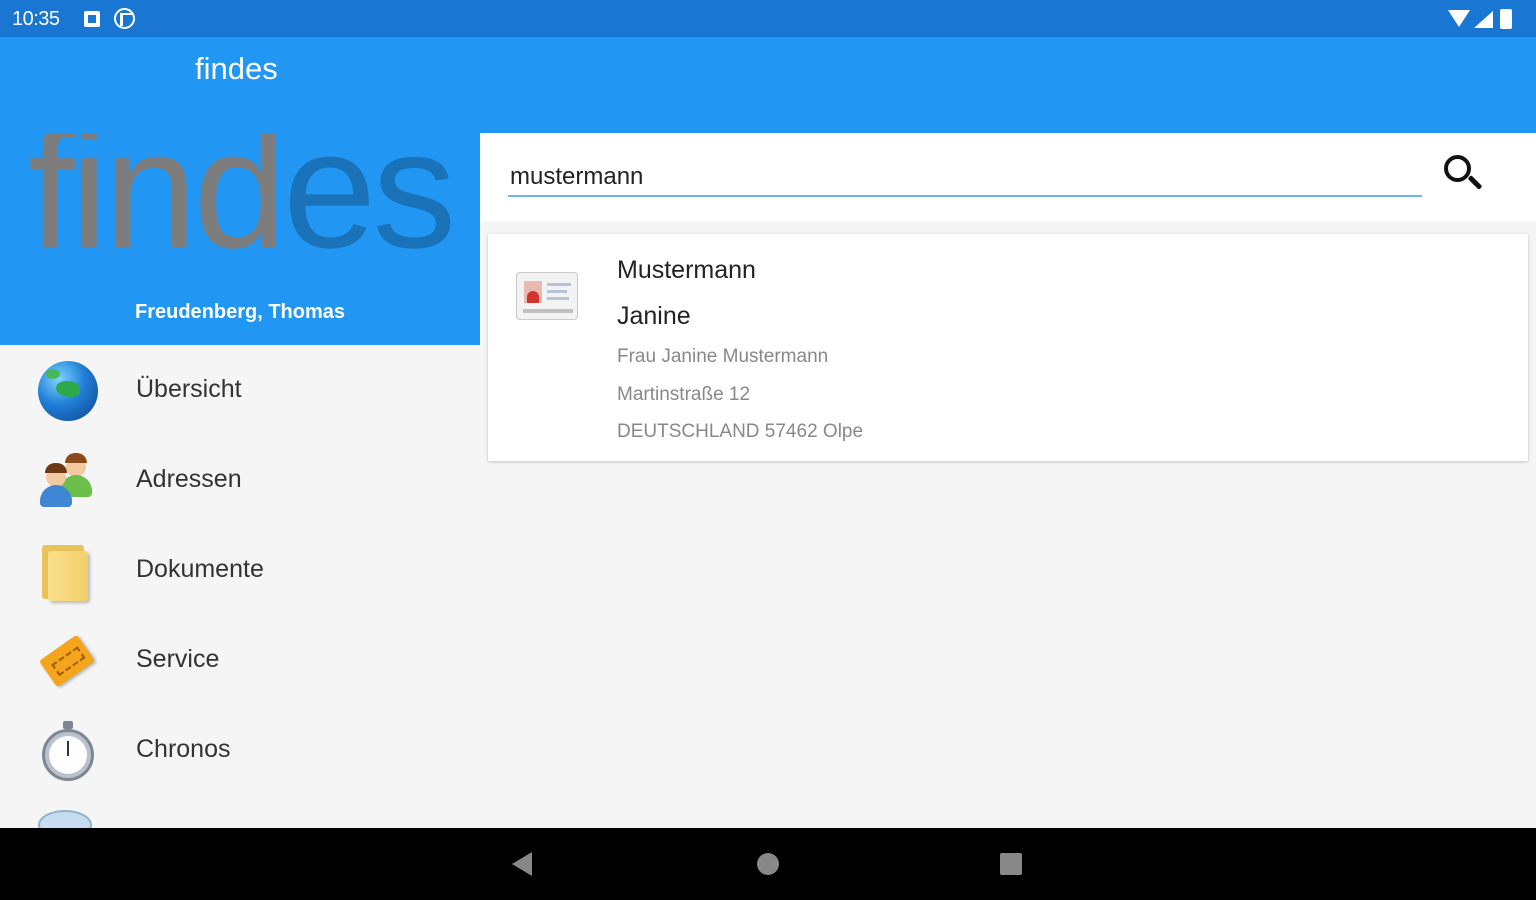  I want to click on user-name: Freudenberg, Thomas, so click(240, 312).